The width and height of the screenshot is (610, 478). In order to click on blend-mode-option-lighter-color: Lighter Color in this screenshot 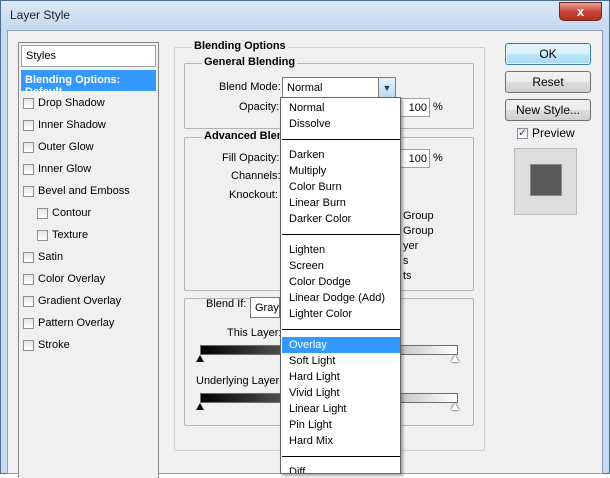, I will do `click(341, 314)`.